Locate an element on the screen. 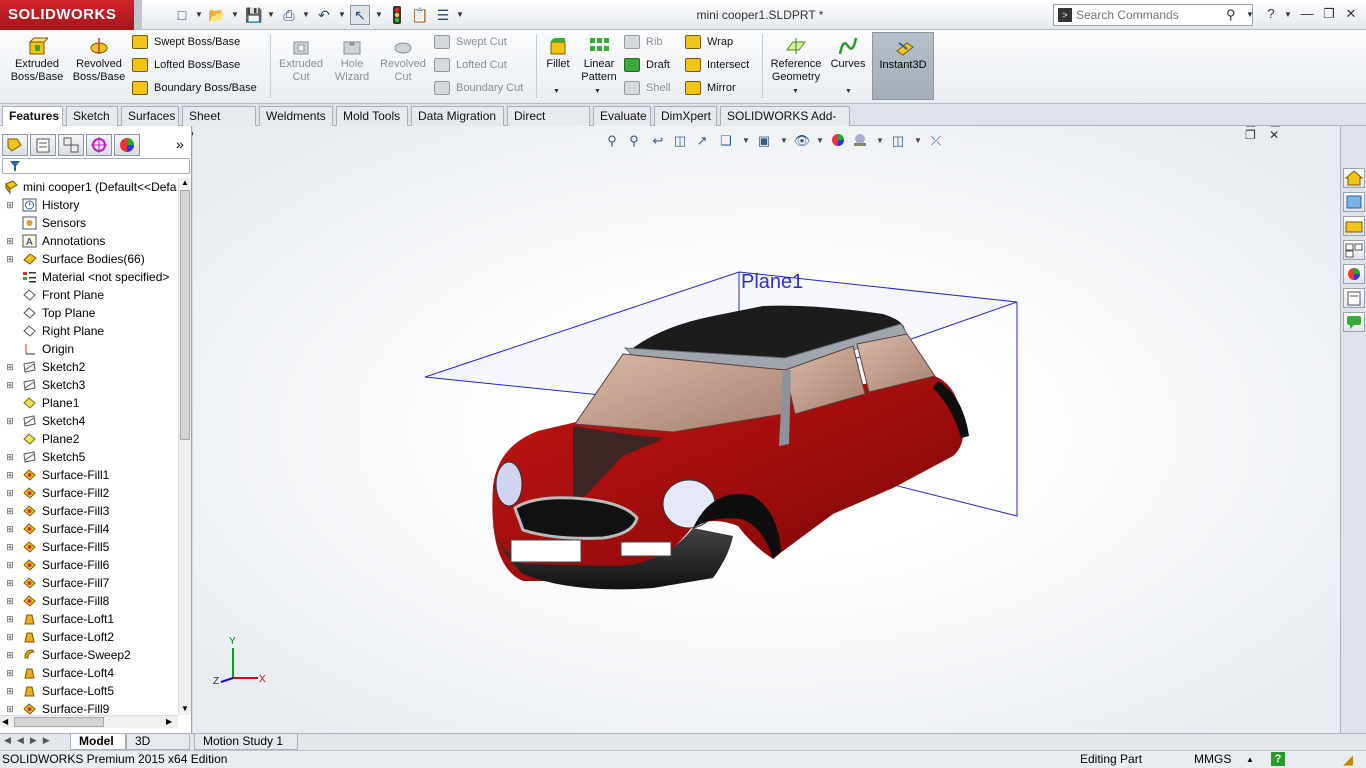 This screenshot has width=1366, height=768. print-dropdown-icon: ▼ is located at coordinates (306, 14).